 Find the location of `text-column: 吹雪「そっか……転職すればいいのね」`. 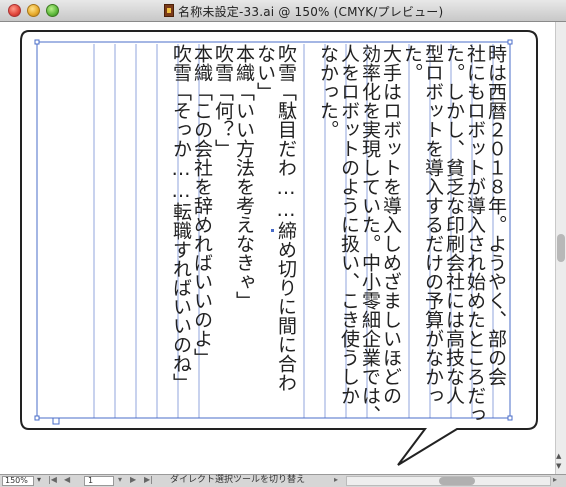

text-column: 吹雪「そっか……転職すればいいのね」 is located at coordinates (181, 218).